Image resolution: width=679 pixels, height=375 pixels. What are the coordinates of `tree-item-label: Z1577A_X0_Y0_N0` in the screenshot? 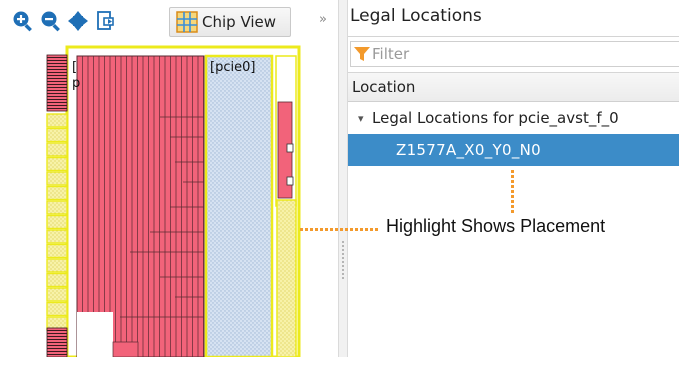 It's located at (469, 150).